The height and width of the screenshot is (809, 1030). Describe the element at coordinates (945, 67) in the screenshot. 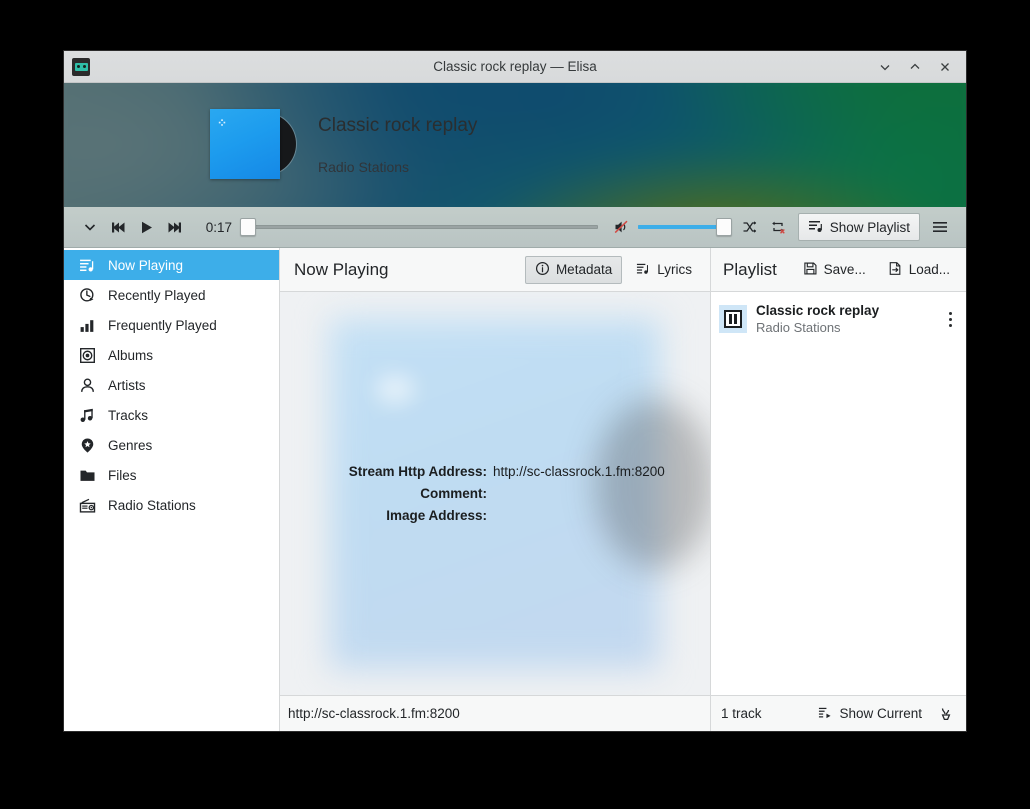

I see `close-icon` at that location.